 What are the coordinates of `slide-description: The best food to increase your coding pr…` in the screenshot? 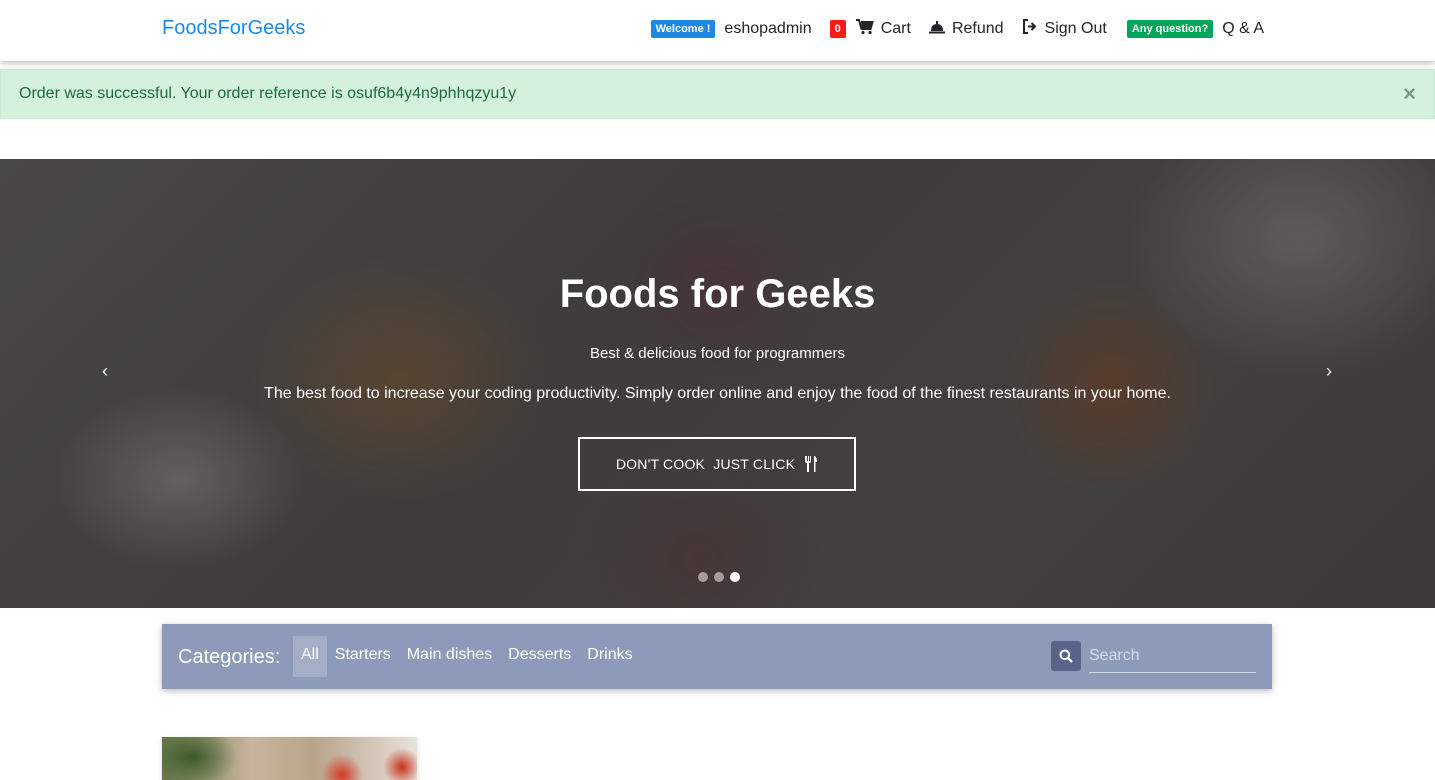 It's located at (717, 393).